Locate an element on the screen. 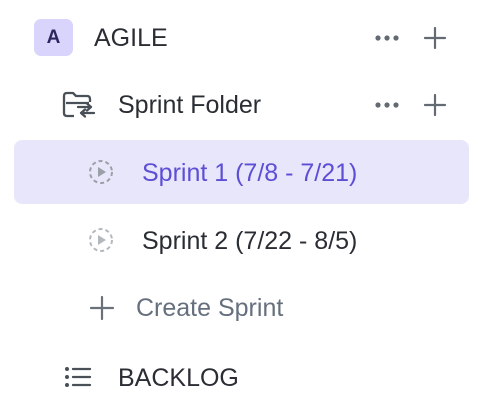 This screenshot has width=488, height=416. space-actions is located at coordinates (410, 38).